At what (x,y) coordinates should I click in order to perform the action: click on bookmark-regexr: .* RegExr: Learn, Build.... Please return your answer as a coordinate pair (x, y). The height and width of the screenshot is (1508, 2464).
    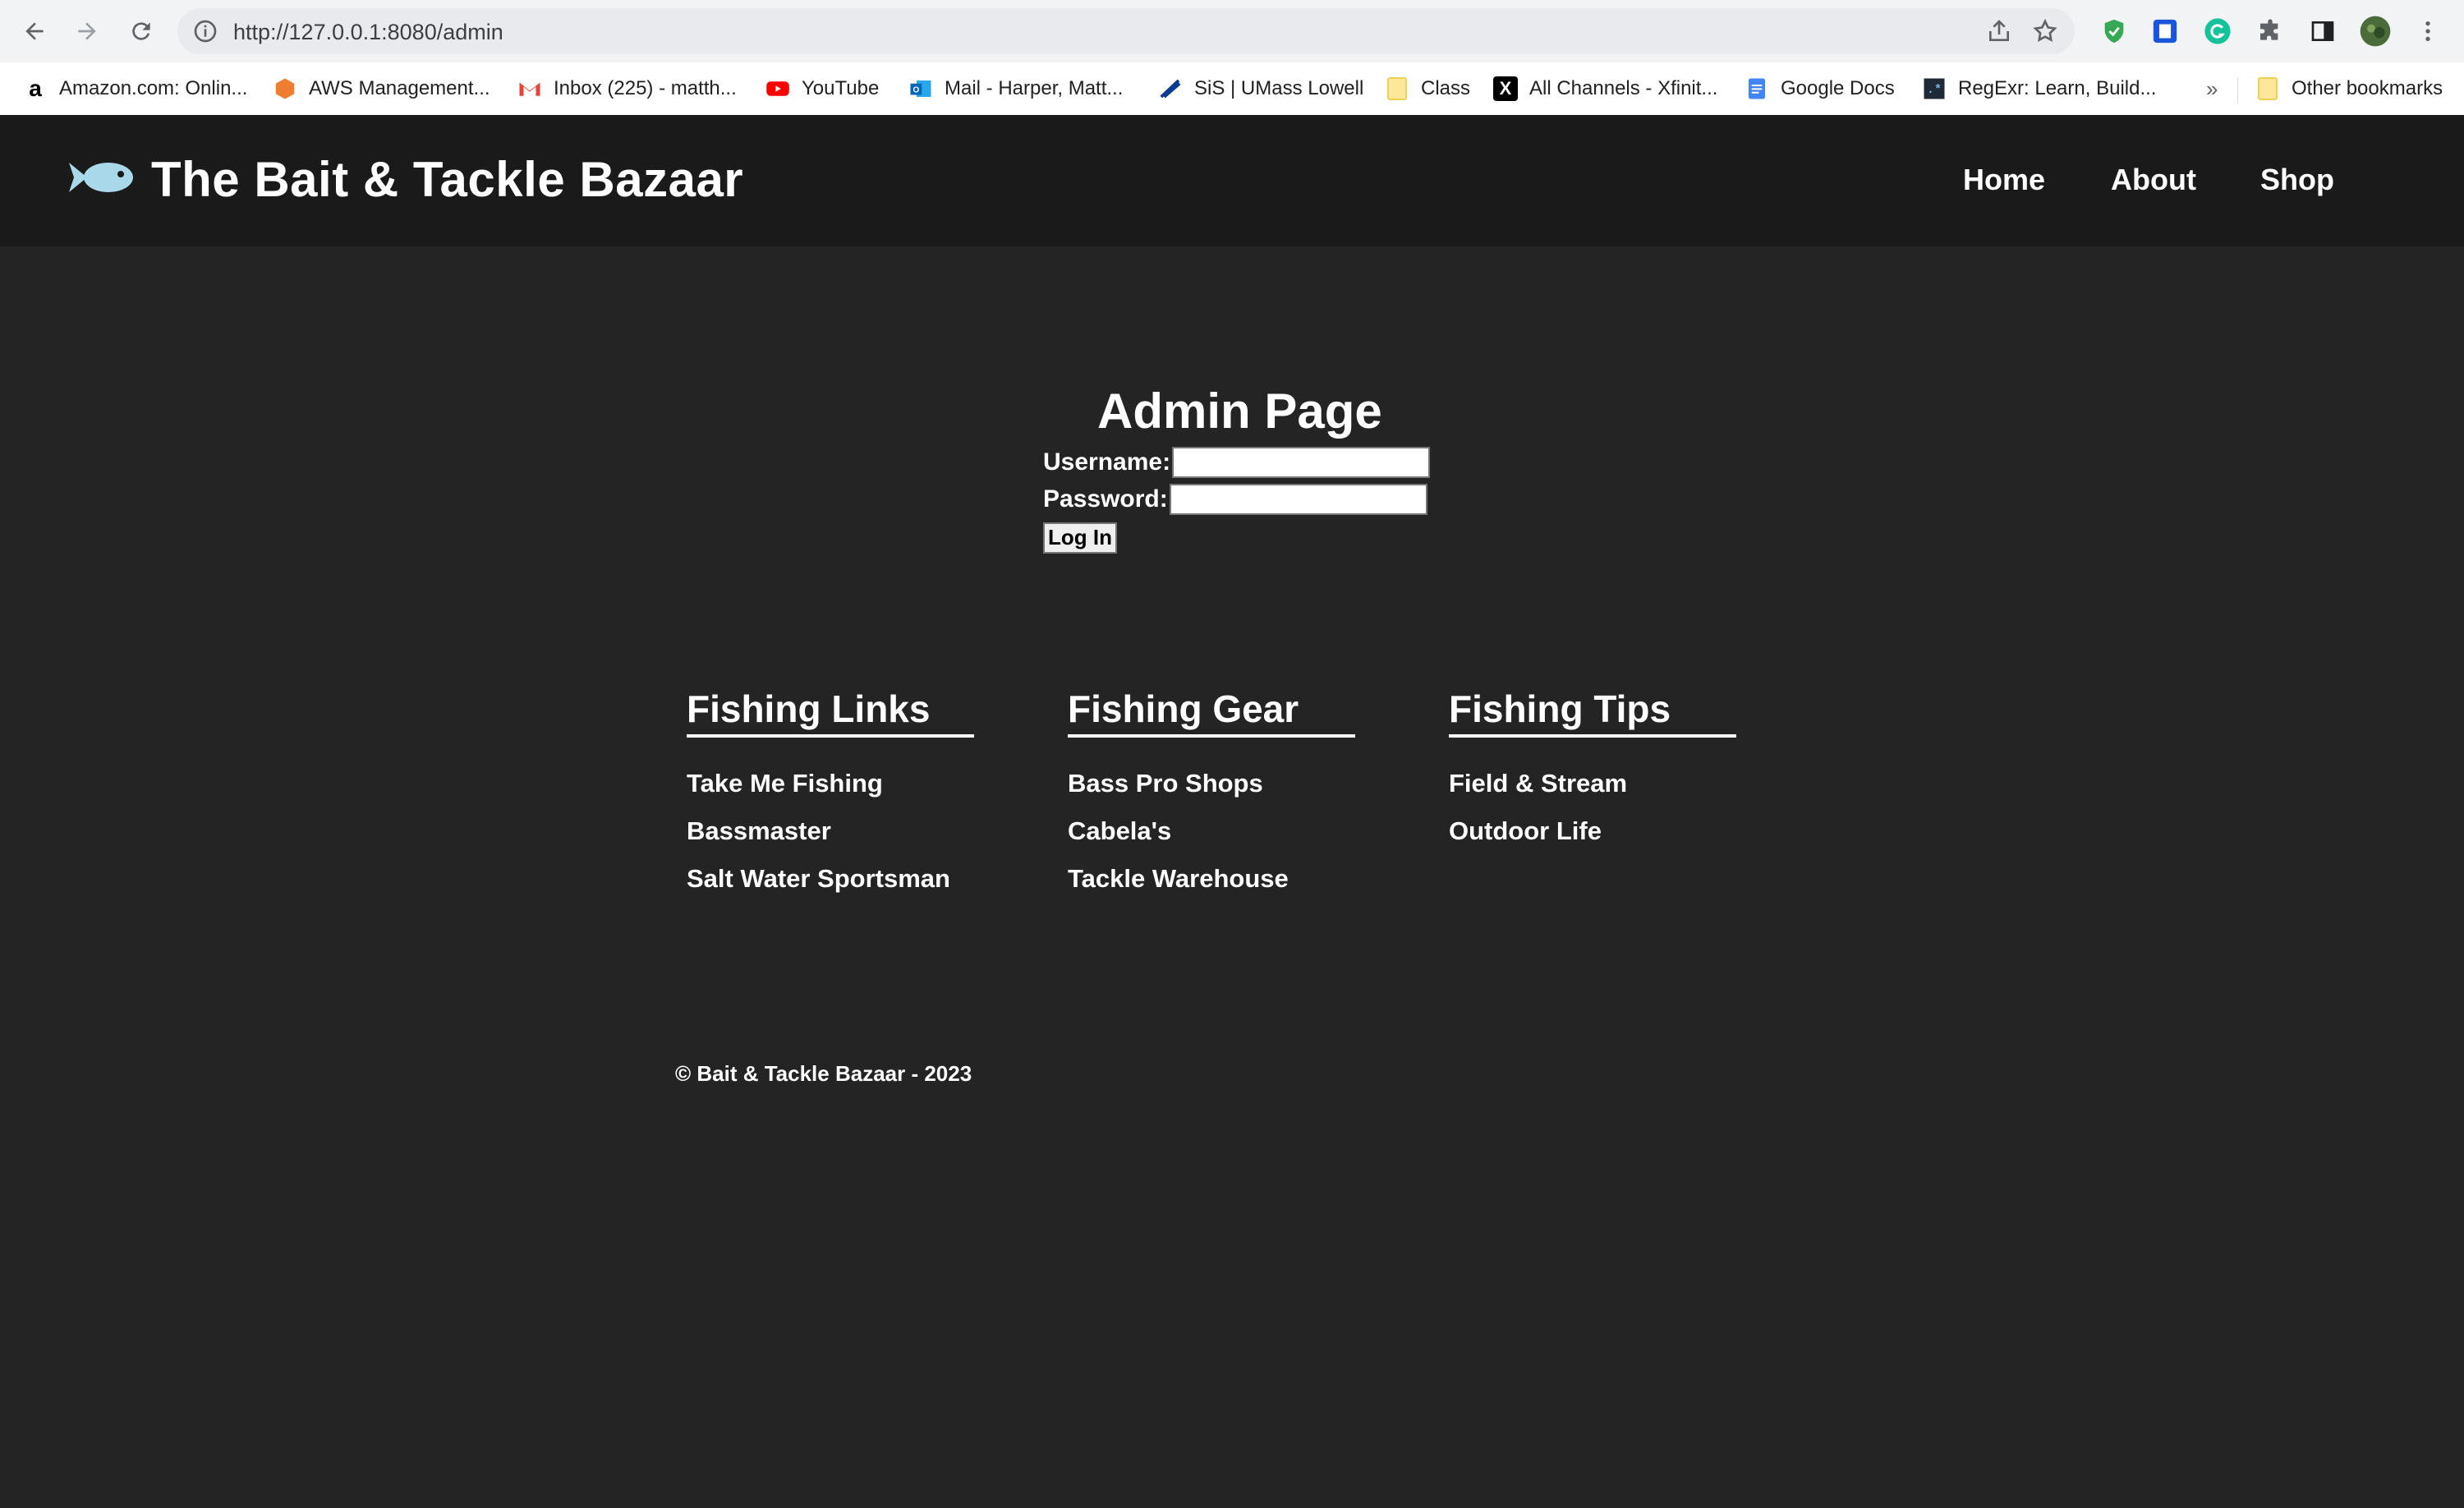
    Looking at the image, I should click on (2039, 89).